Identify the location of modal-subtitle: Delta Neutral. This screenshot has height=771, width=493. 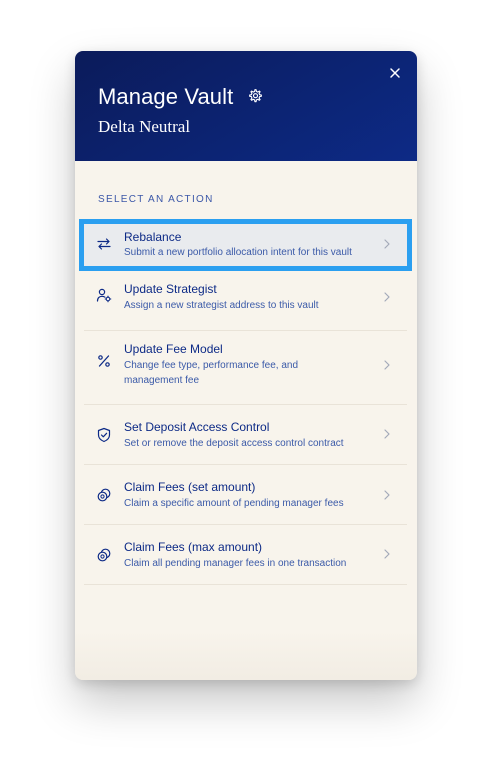
(144, 126).